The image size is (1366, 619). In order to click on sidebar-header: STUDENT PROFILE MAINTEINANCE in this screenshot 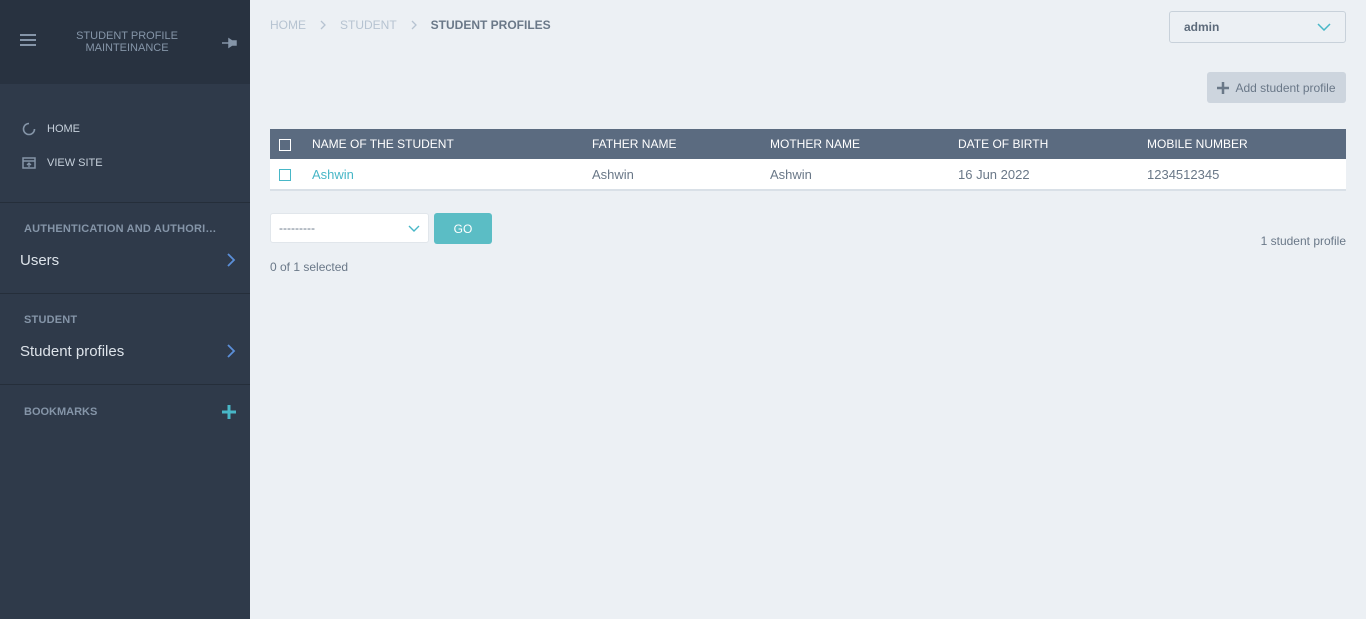, I will do `click(125, 42)`.